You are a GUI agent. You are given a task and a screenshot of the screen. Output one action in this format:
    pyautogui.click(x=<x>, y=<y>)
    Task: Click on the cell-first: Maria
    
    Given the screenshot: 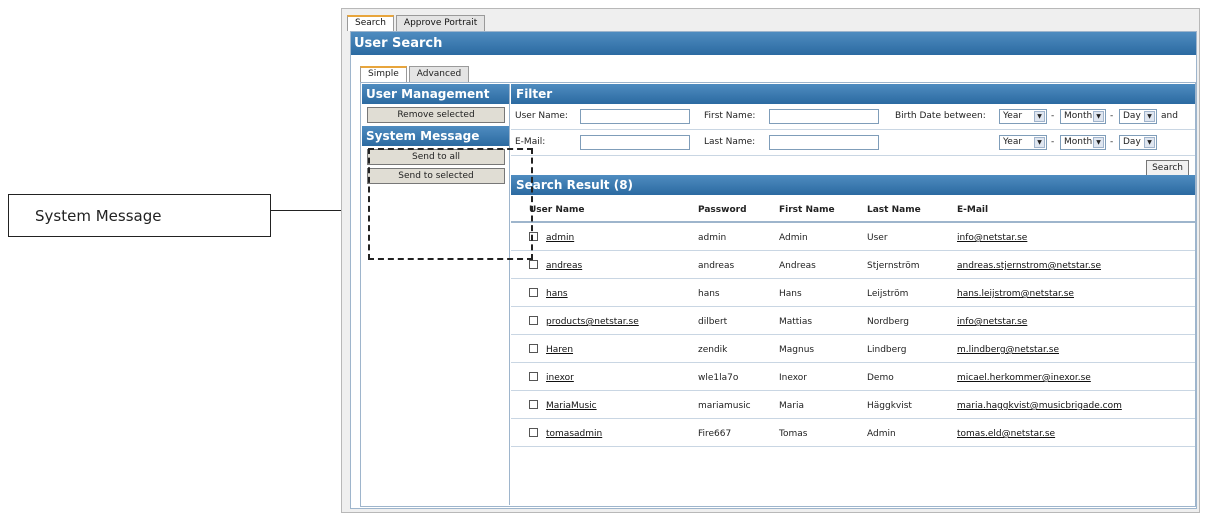 What is the action you would take?
    pyautogui.click(x=791, y=406)
    